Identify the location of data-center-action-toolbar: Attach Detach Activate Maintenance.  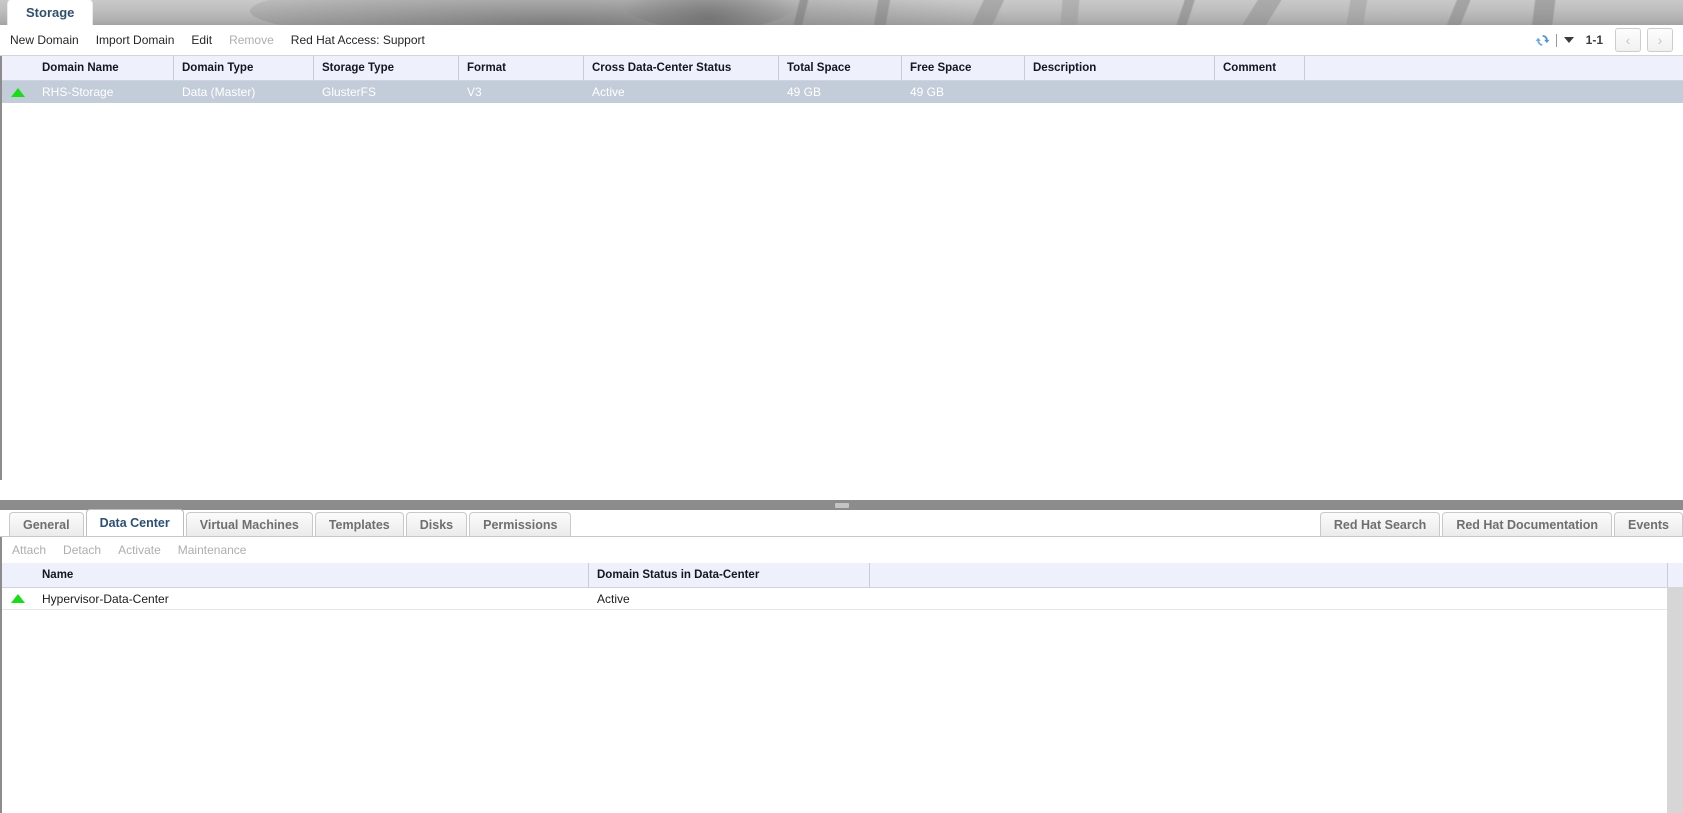
(841, 550).